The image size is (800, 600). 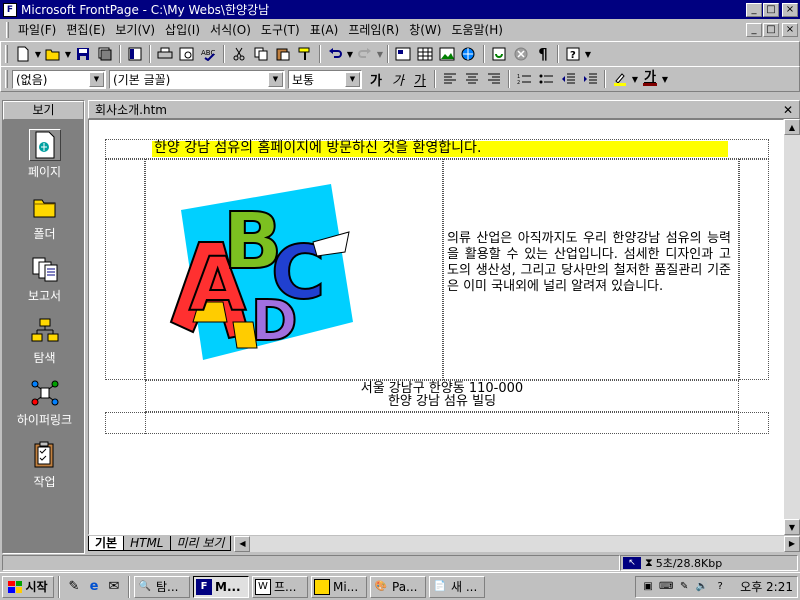 I want to click on close-button: ×, so click(x=790, y=9).